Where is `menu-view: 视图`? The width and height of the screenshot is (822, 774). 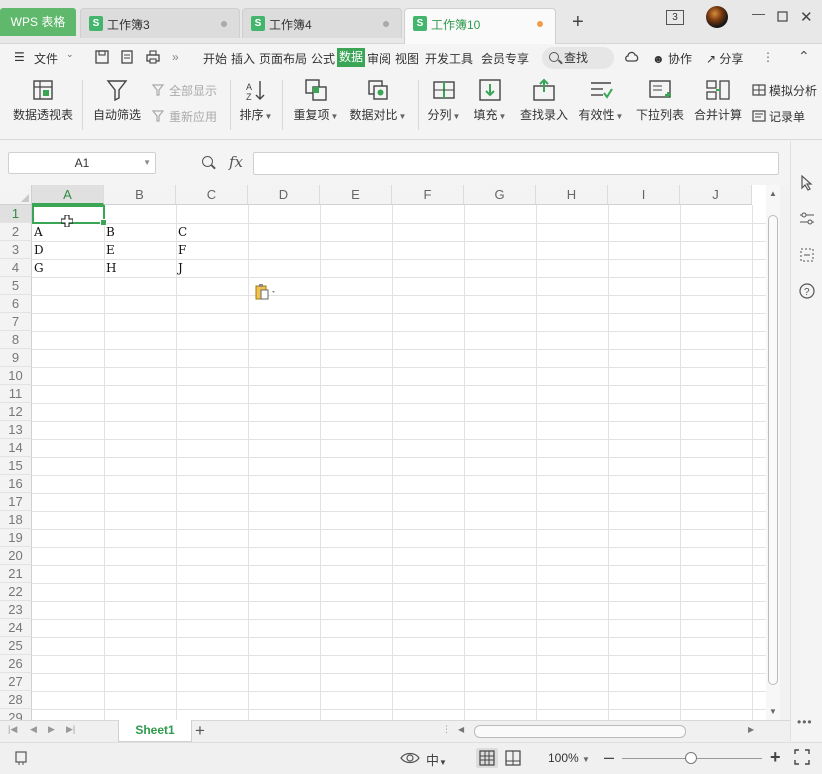 menu-view: 视图 is located at coordinates (407, 58).